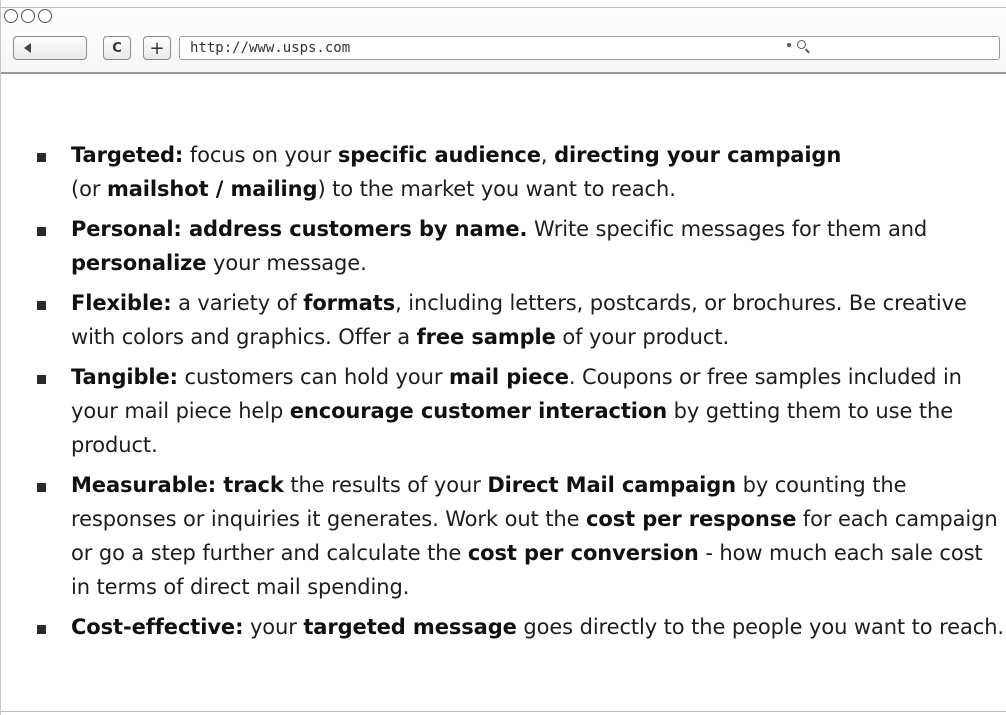 The image size is (1006, 715). What do you see at coordinates (642, 337) in the screenshot?
I see `body-text: of your product.` at bounding box center [642, 337].